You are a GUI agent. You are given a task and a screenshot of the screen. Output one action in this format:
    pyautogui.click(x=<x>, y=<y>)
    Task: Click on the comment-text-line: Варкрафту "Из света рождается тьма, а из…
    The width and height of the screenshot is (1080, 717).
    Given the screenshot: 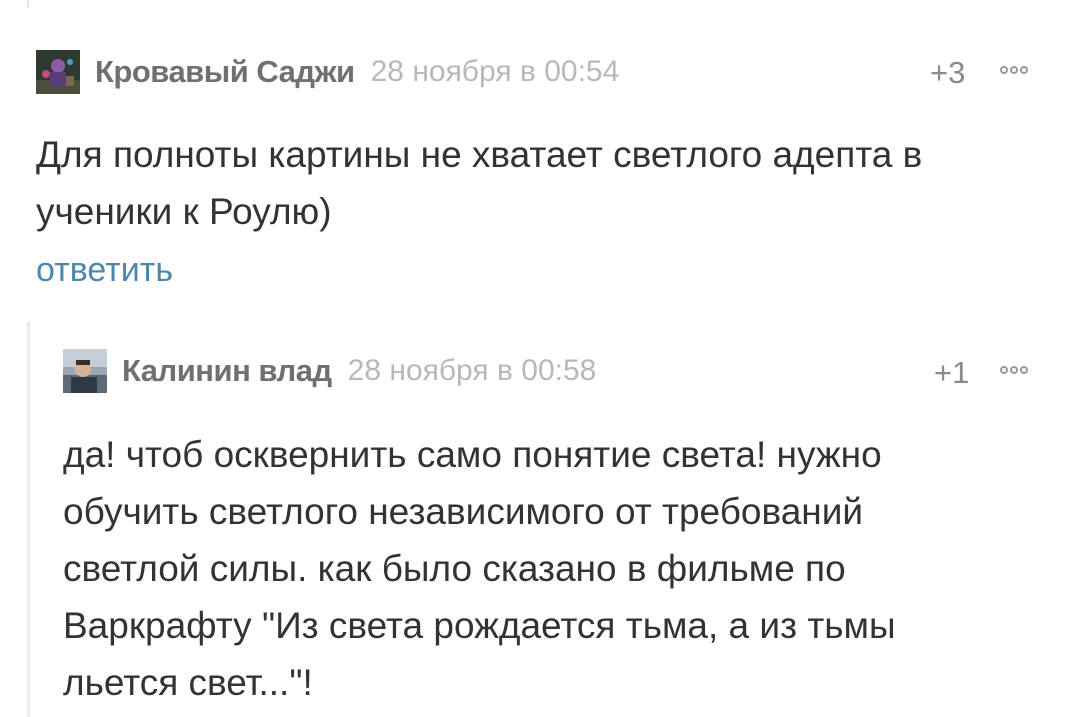 What is the action you would take?
    pyautogui.click(x=479, y=625)
    